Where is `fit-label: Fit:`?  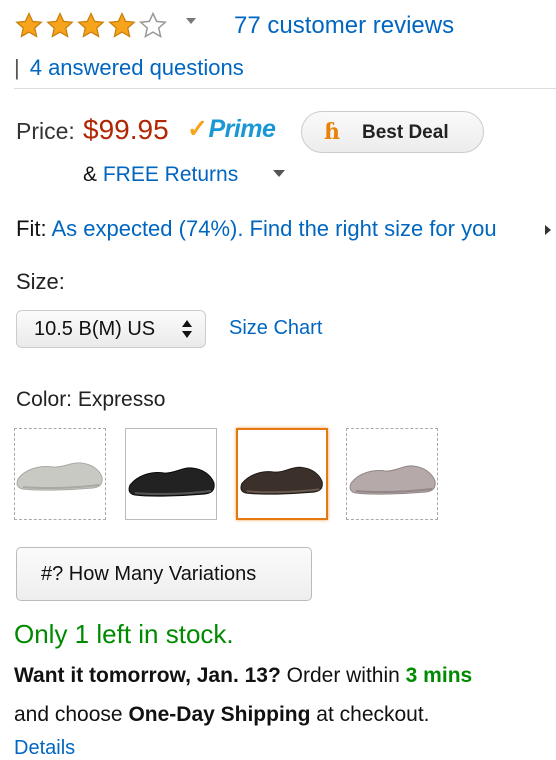 fit-label: Fit: is located at coordinates (34, 228).